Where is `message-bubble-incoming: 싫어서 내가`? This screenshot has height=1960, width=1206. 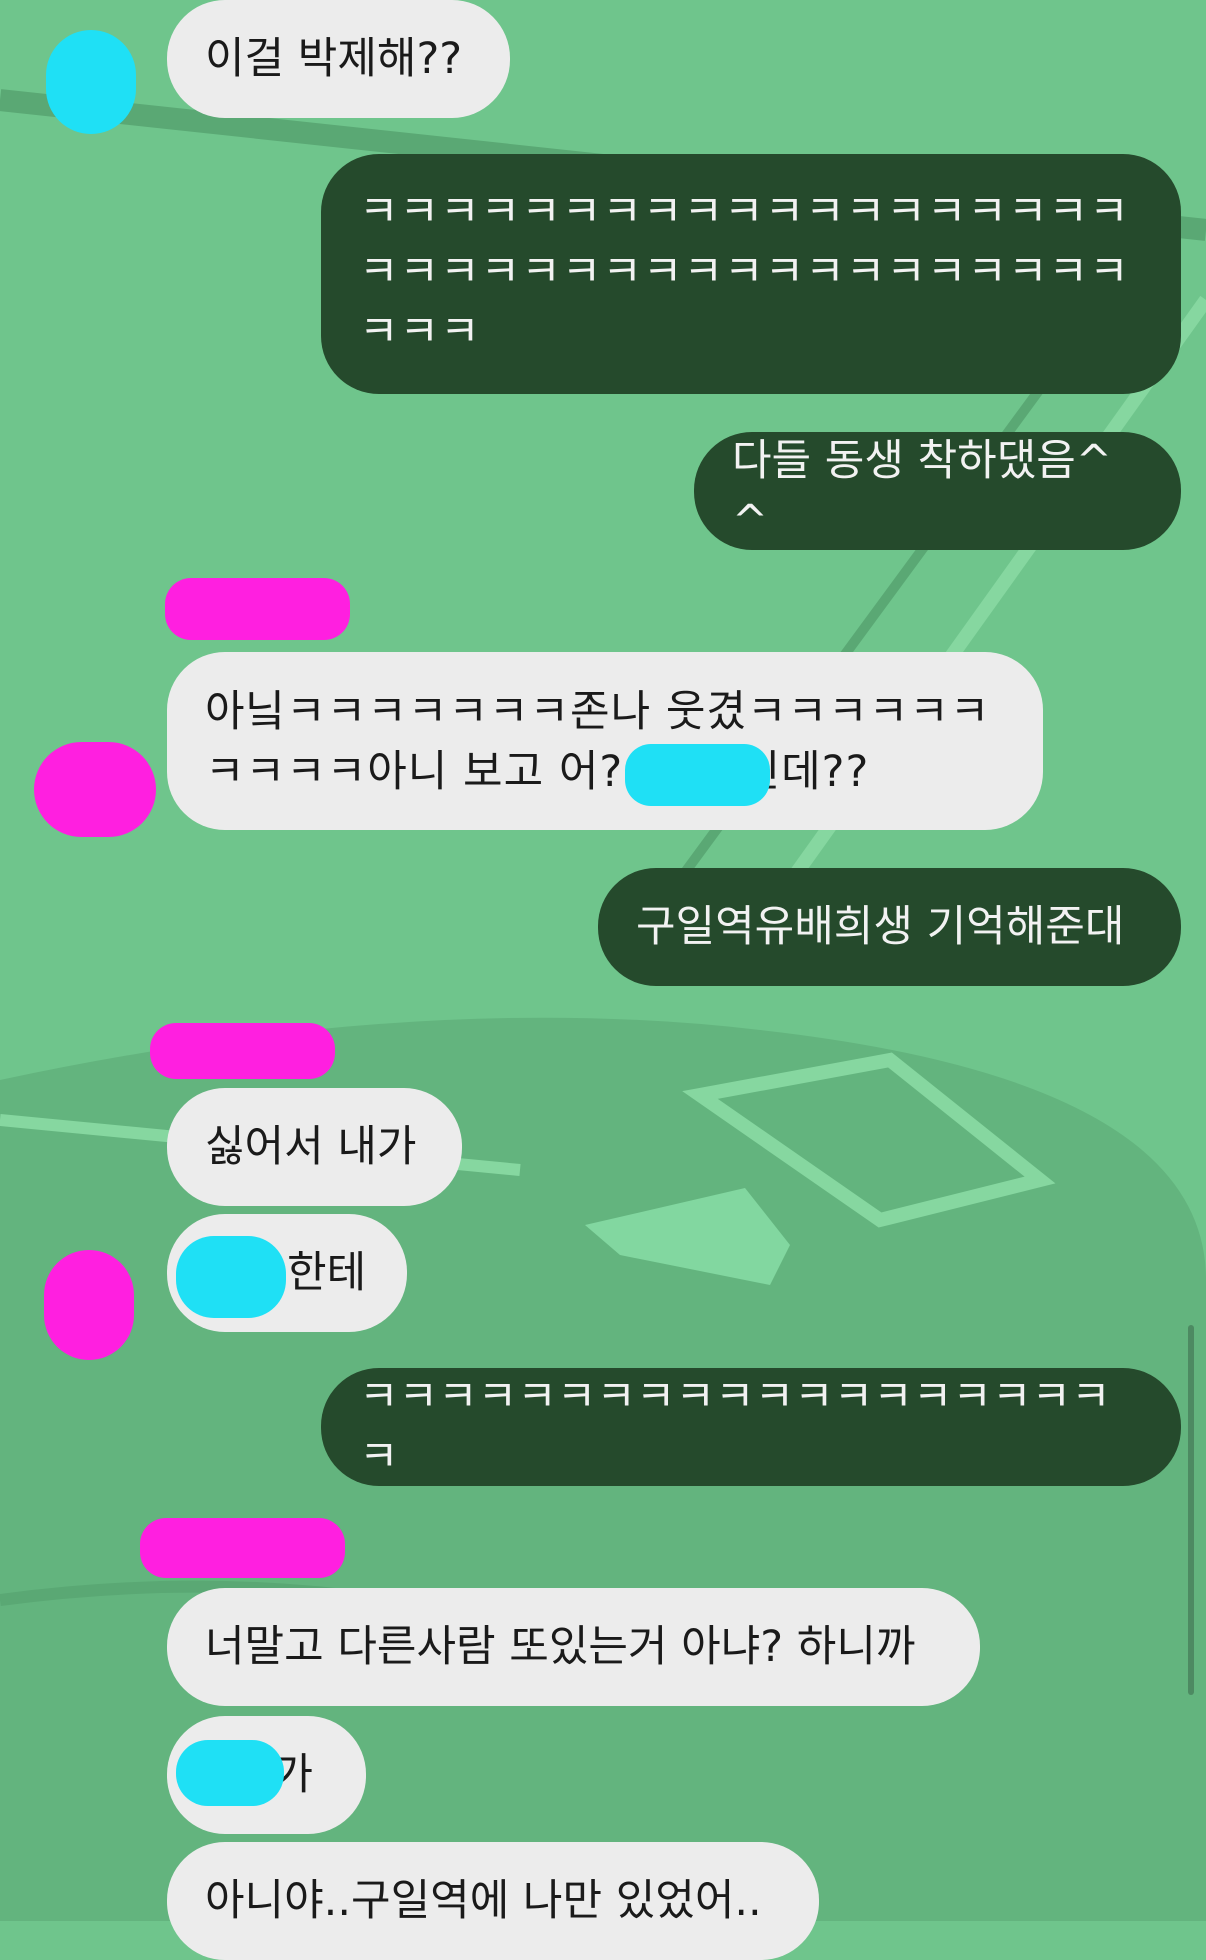 message-bubble-incoming: 싫어서 내가 is located at coordinates (314, 1147).